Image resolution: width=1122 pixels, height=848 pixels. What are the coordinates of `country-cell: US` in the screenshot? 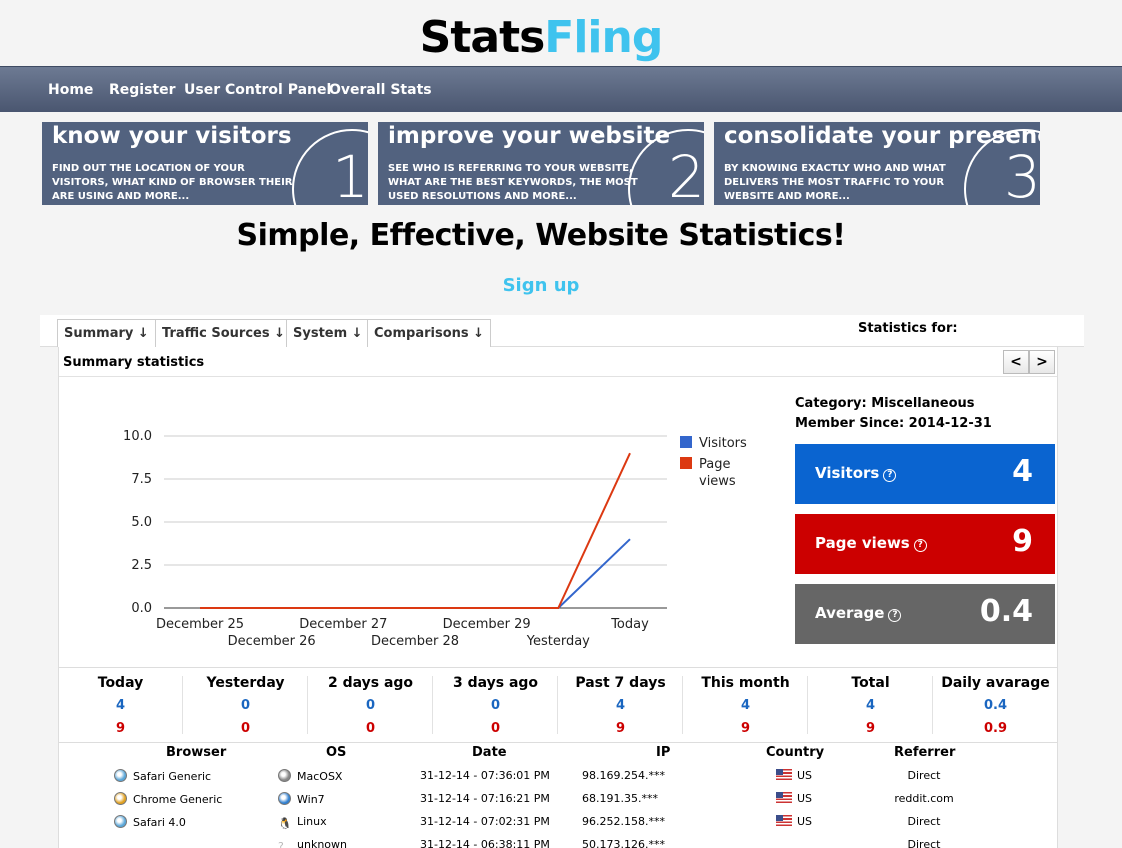 It's located at (794, 798).